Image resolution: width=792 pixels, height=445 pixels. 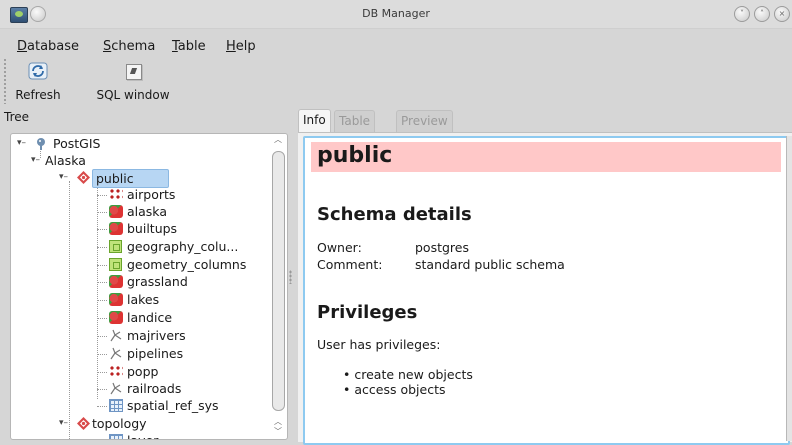 I want to click on tree-node-label: layer, so click(x=142, y=435).